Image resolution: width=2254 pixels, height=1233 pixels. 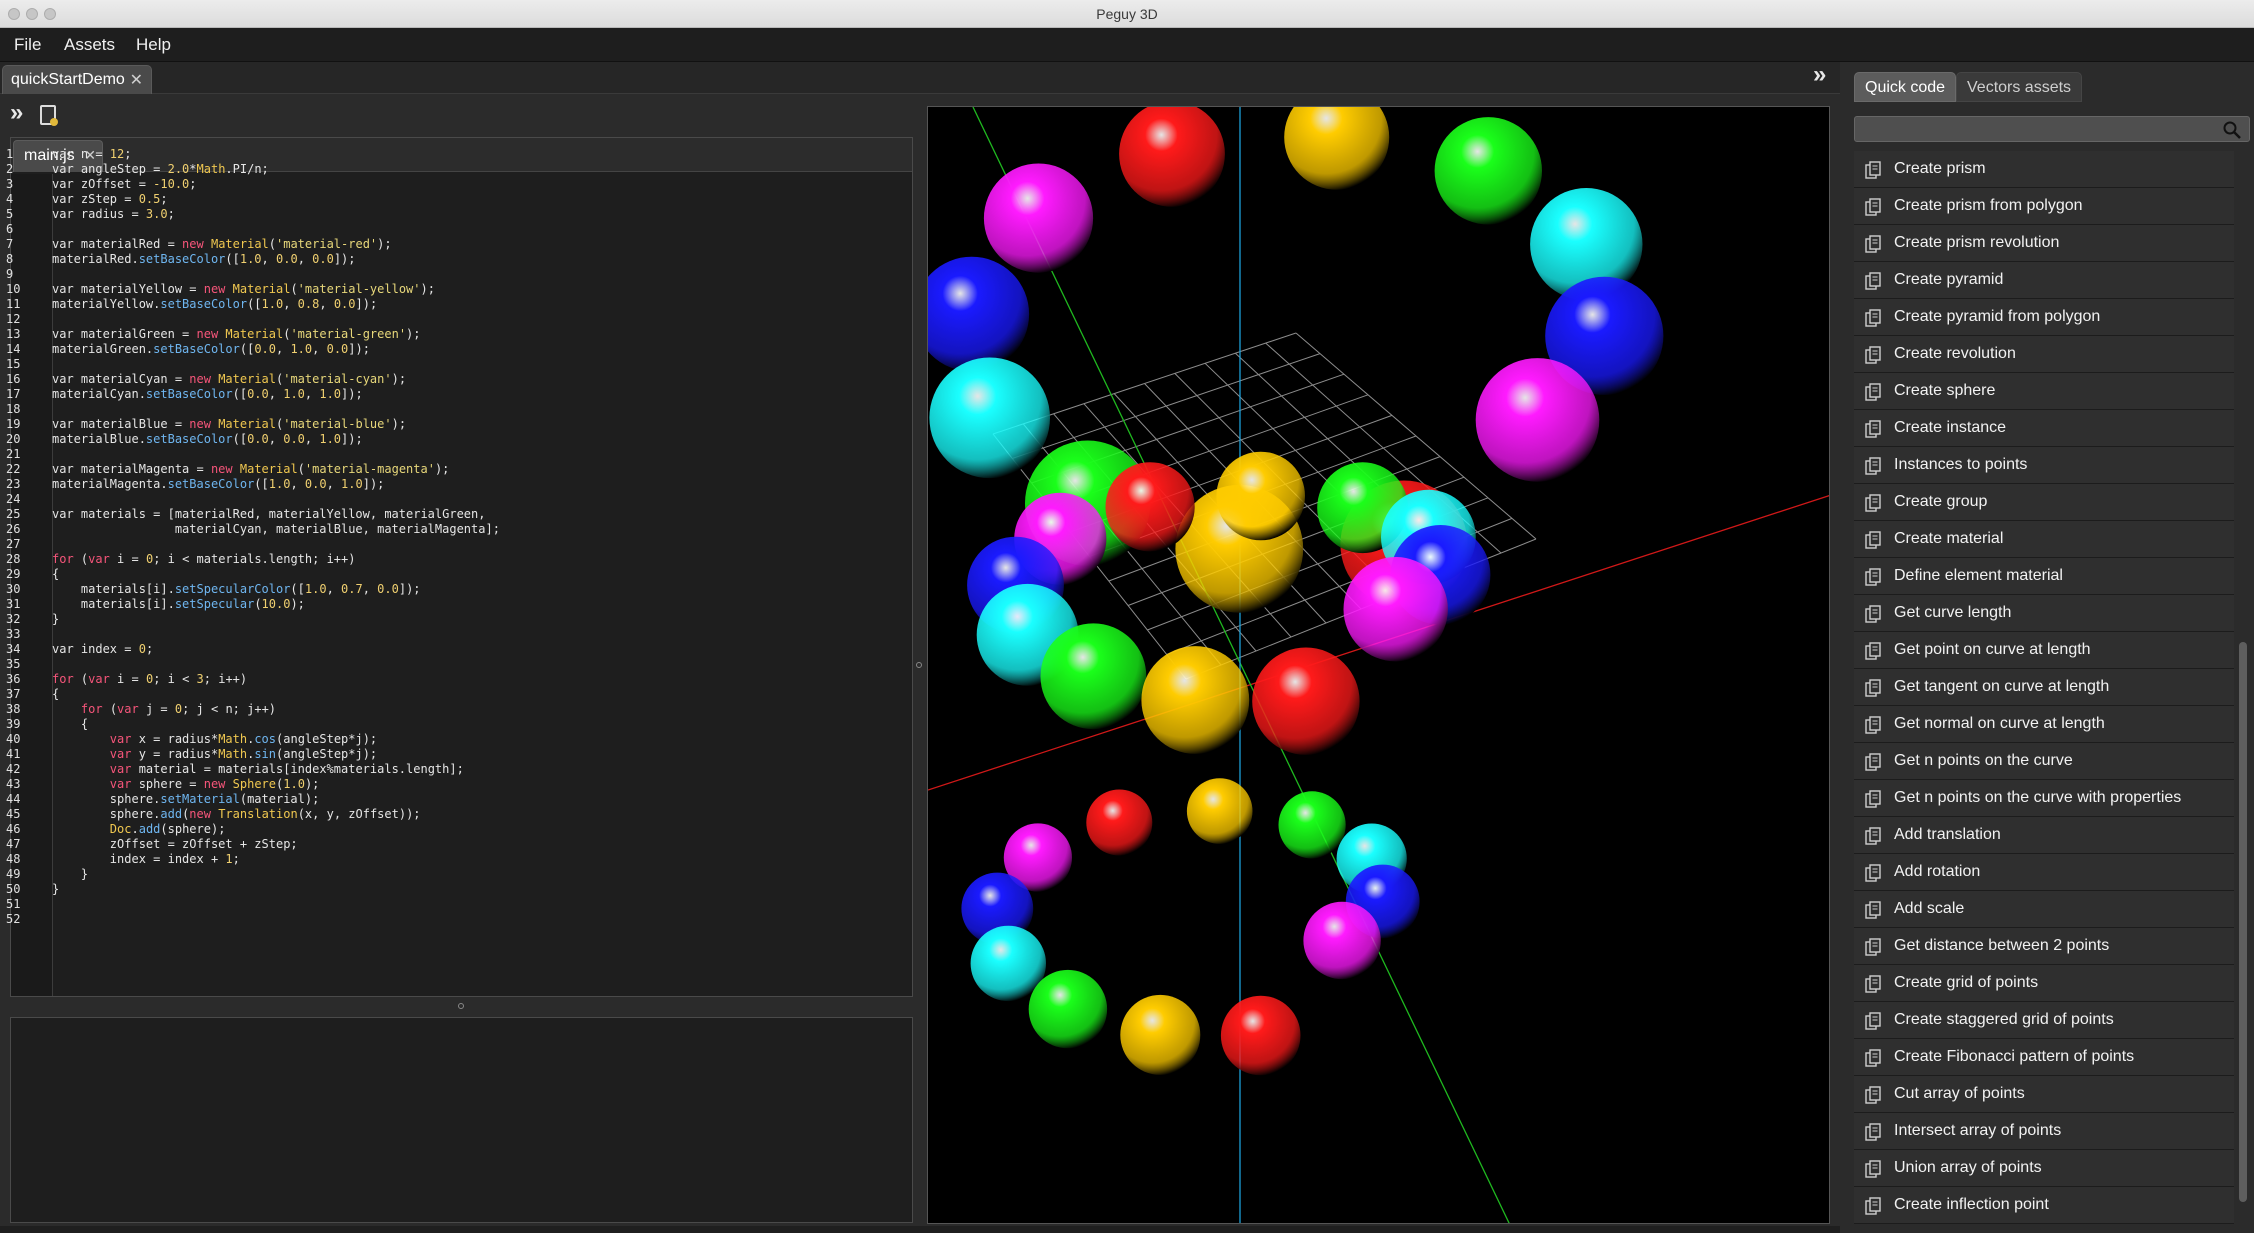 What do you see at coordinates (1988, 205) in the screenshot?
I see `snippet-label: Create prism from polygon` at bounding box center [1988, 205].